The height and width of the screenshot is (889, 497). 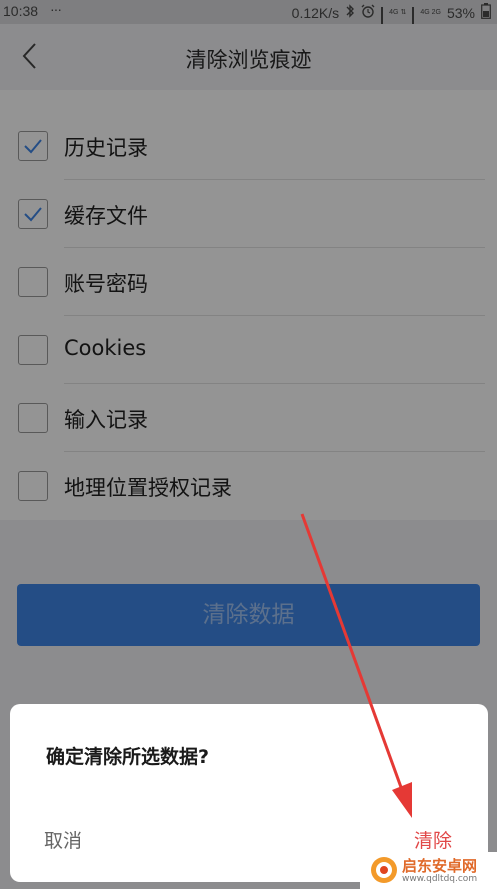 I want to click on watermark: 启东安卓网 www.qdltdq.com, so click(x=428, y=870).